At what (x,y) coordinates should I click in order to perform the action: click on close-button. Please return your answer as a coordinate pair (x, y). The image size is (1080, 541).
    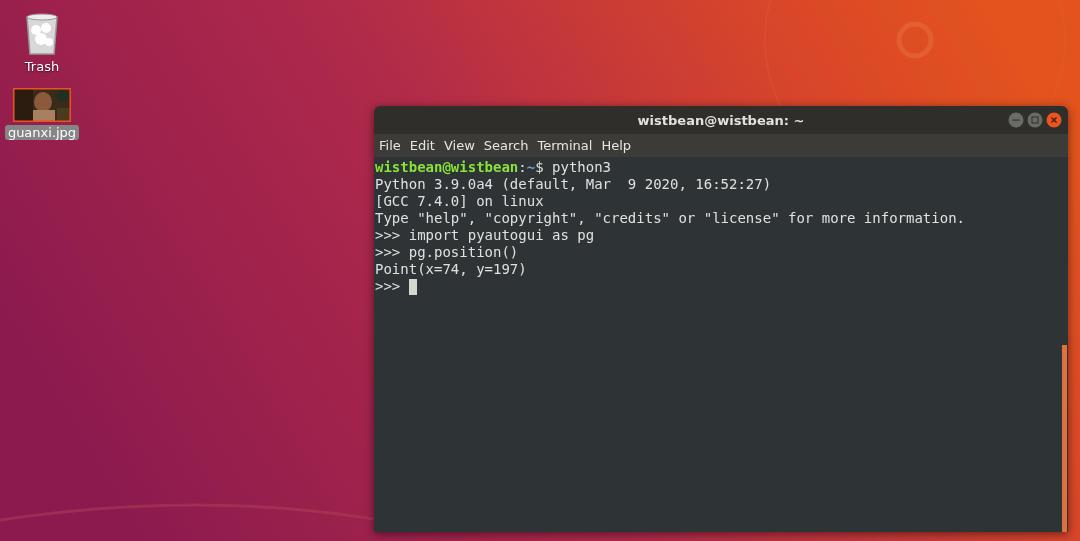
    Looking at the image, I should click on (1054, 120).